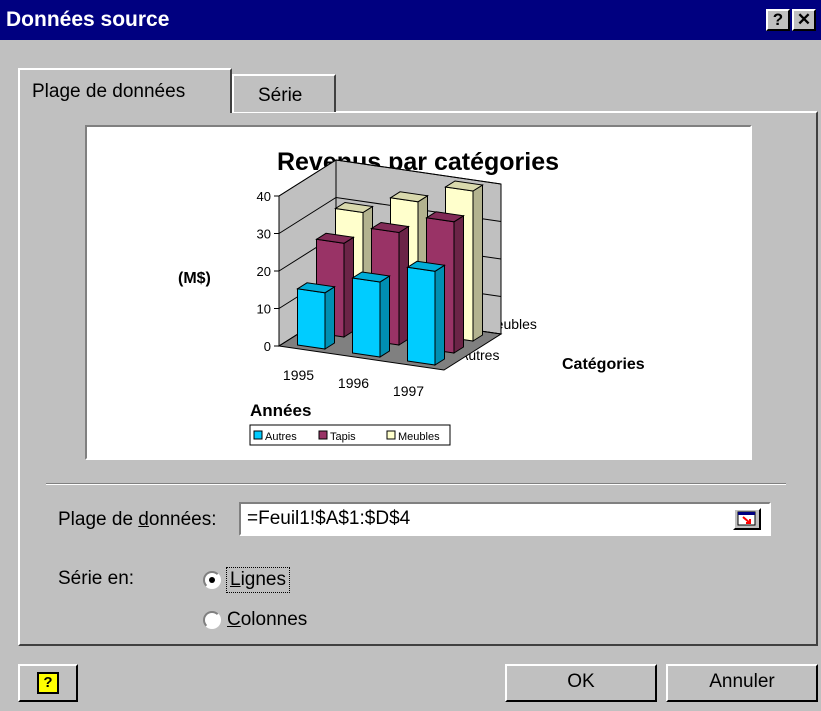 The width and height of the screenshot is (821, 711). I want to click on radio-colonnes, so click(212, 620).